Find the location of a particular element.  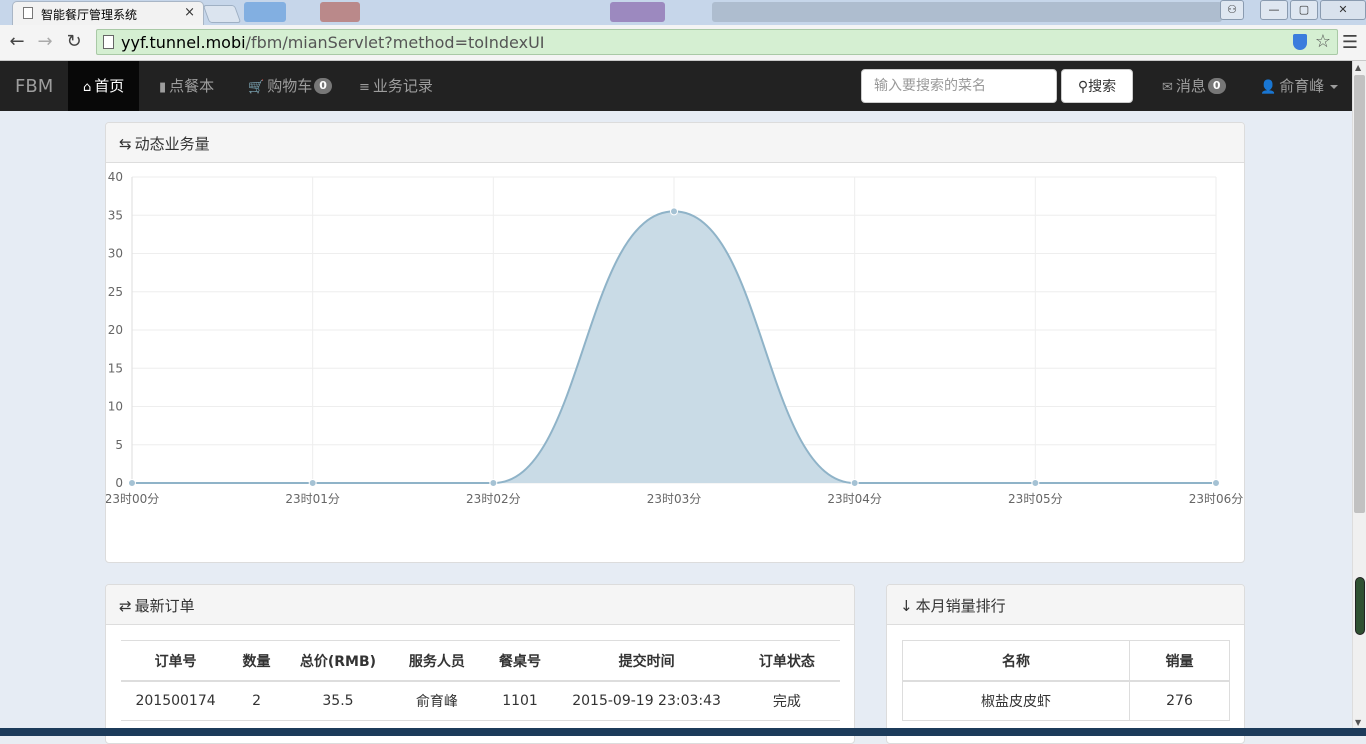

table-row: 椒盐皮皮虾 276 is located at coordinates (1066, 701).